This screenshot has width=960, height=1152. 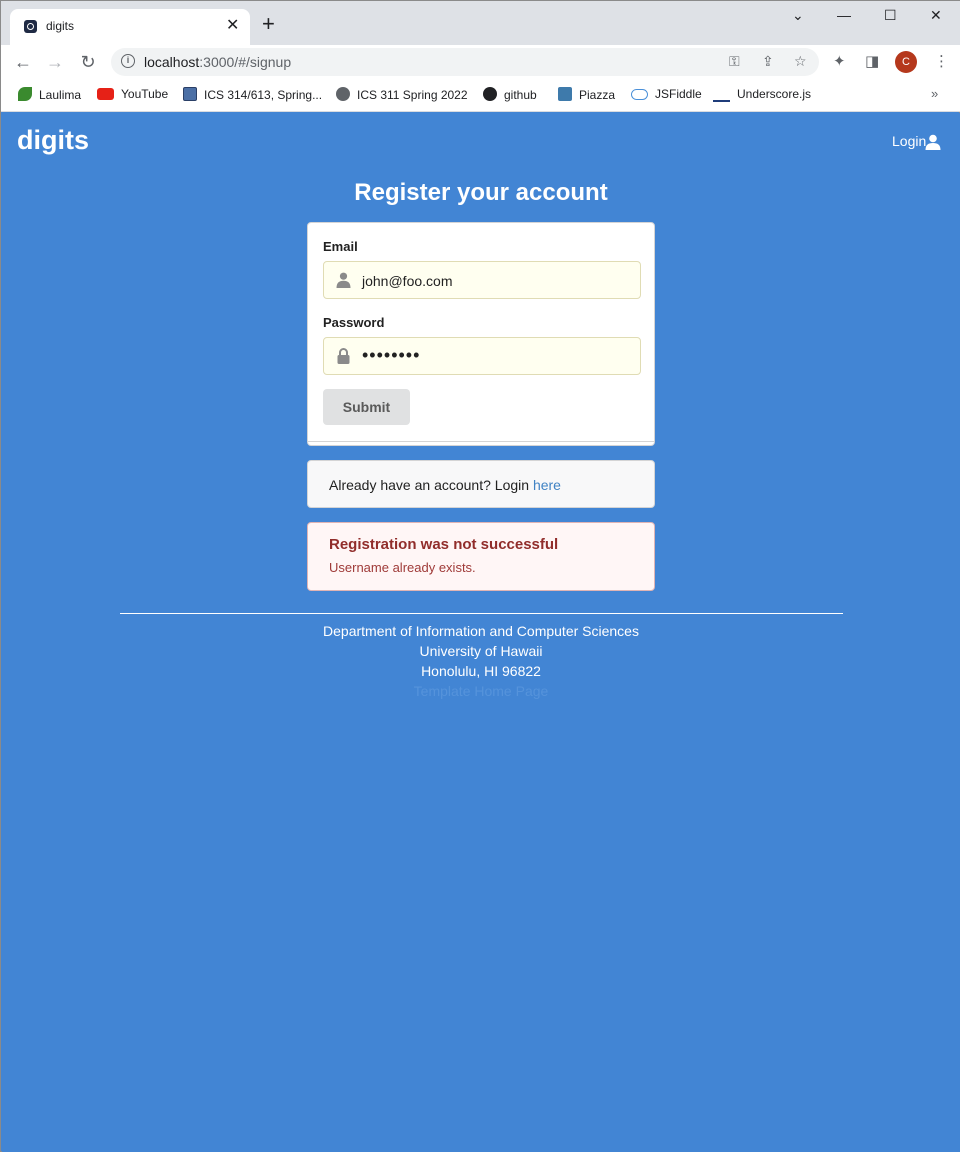 What do you see at coordinates (30, 26) in the screenshot?
I see `favicon-icon` at bounding box center [30, 26].